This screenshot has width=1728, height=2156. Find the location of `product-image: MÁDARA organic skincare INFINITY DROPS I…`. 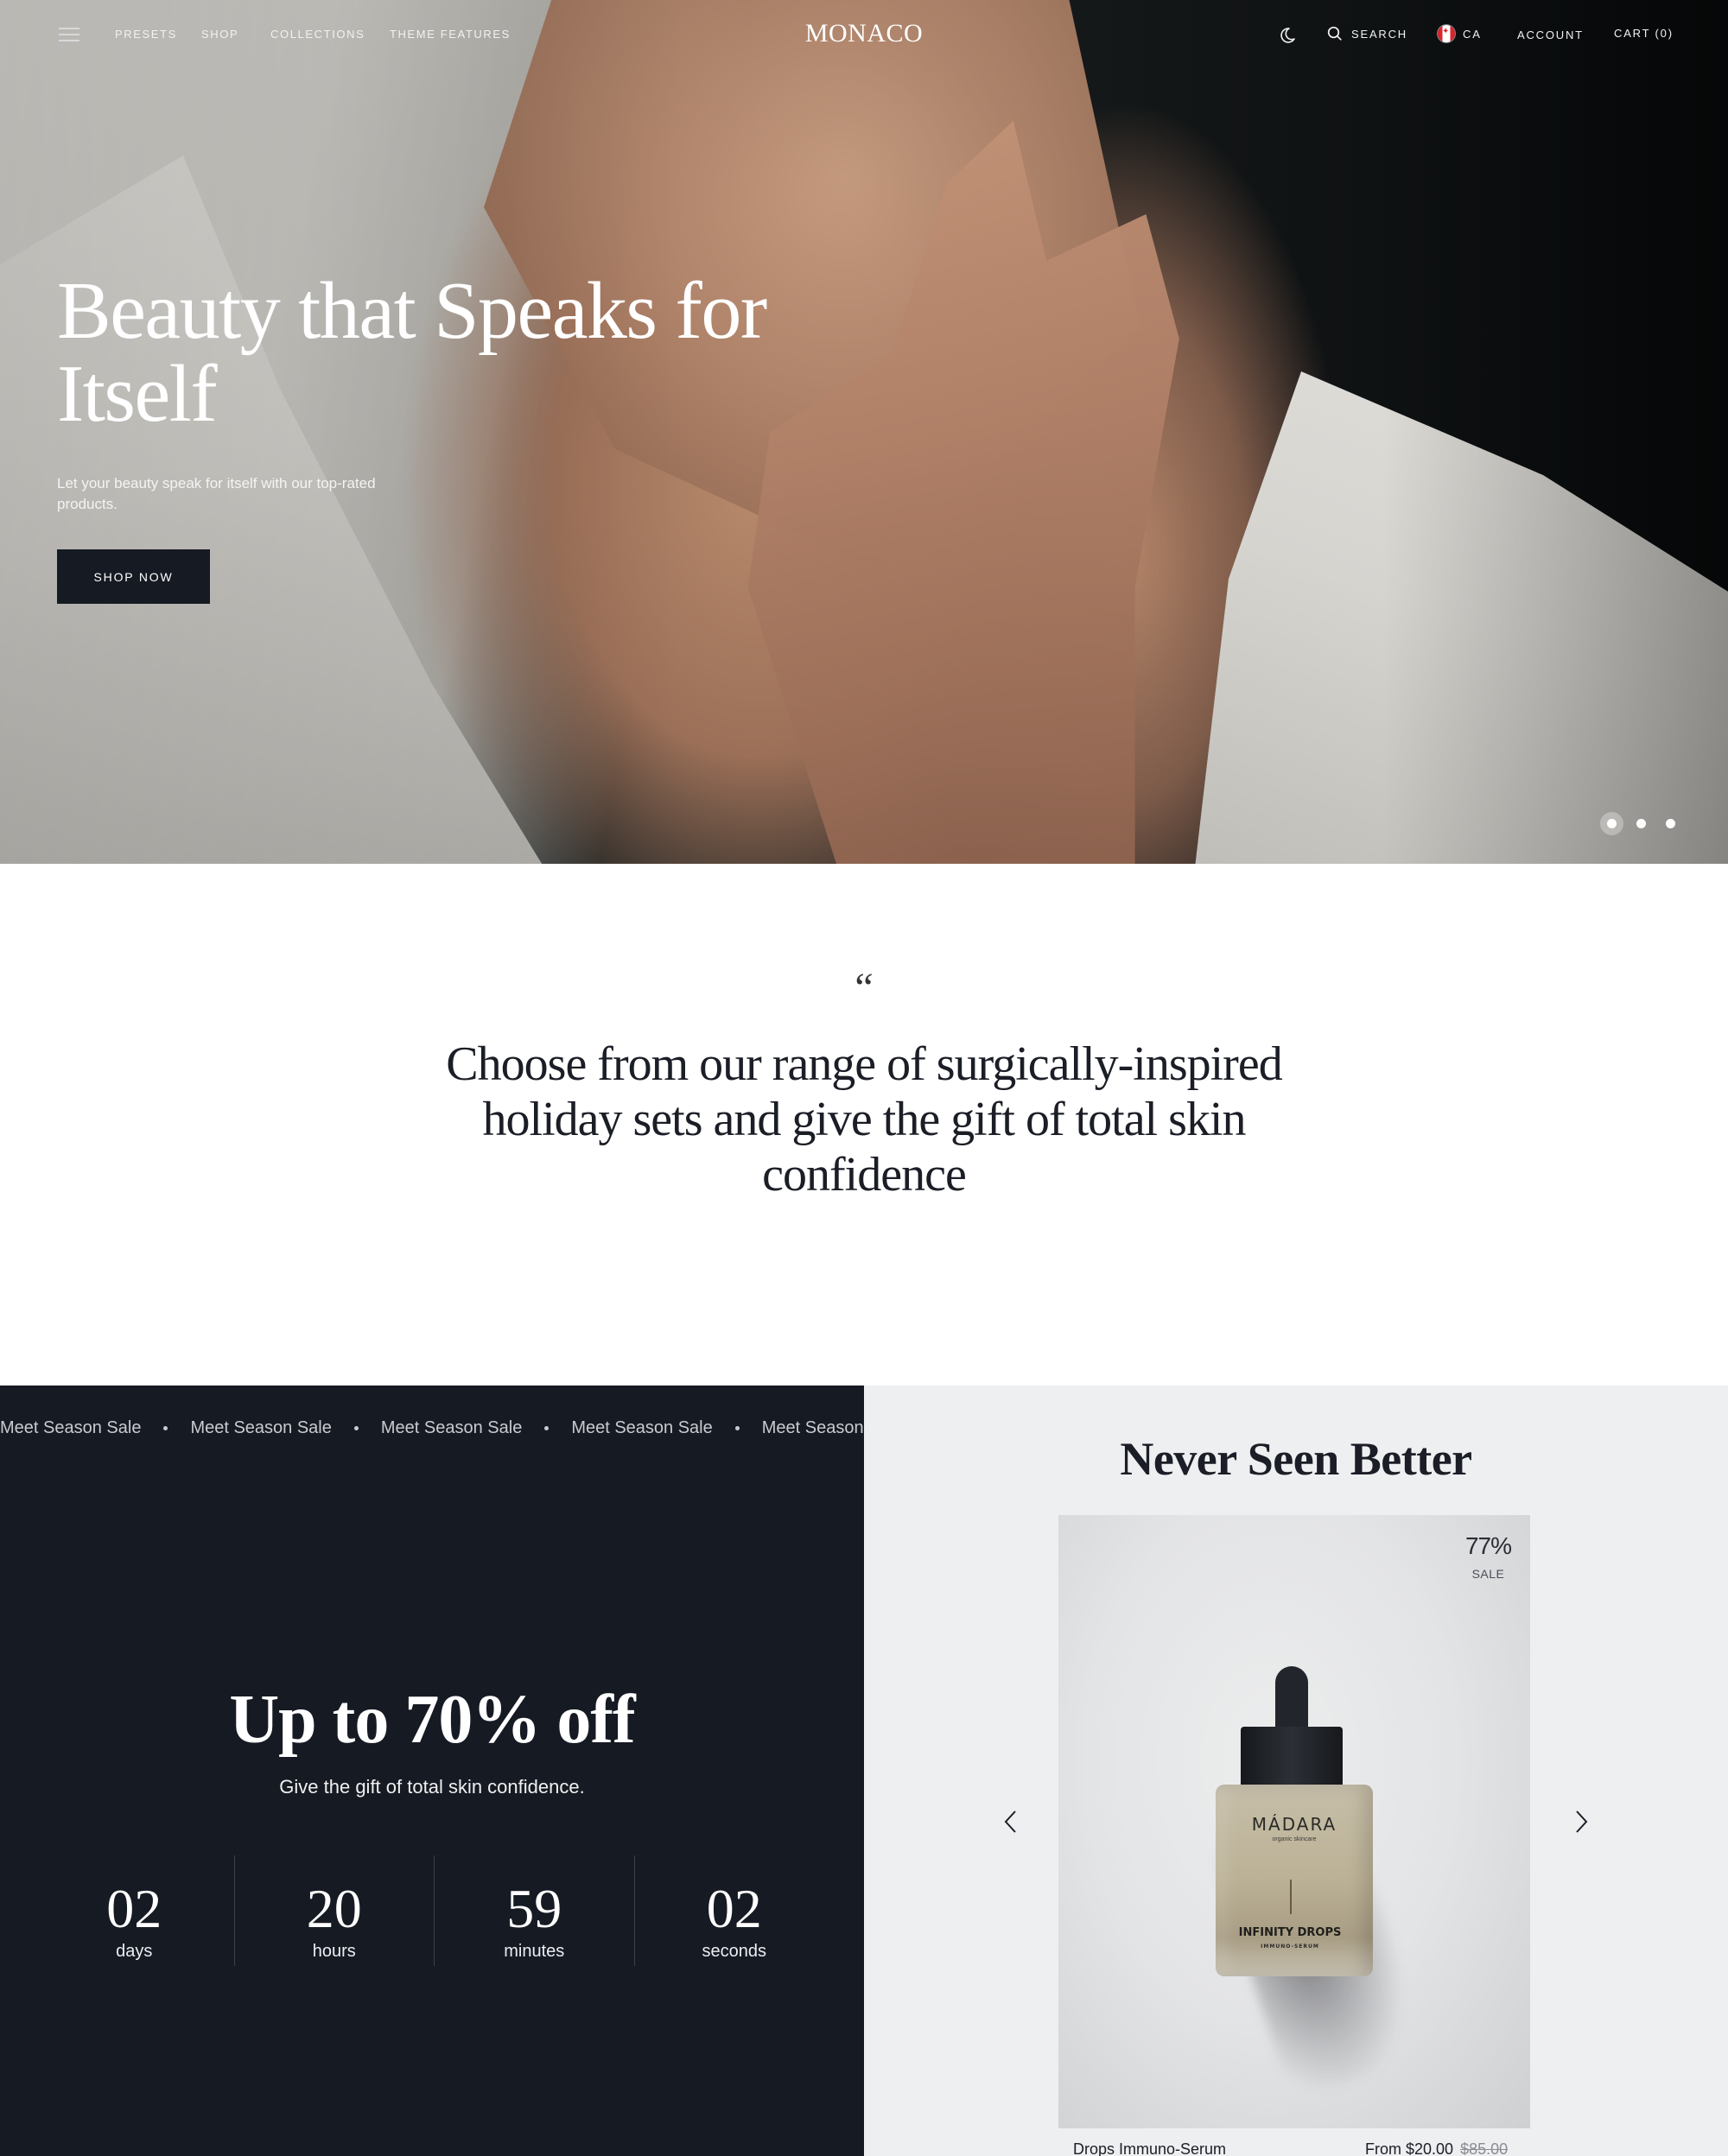

product-image: MÁDARA organic skincare INFINITY DROPS I… is located at coordinates (1294, 1821).